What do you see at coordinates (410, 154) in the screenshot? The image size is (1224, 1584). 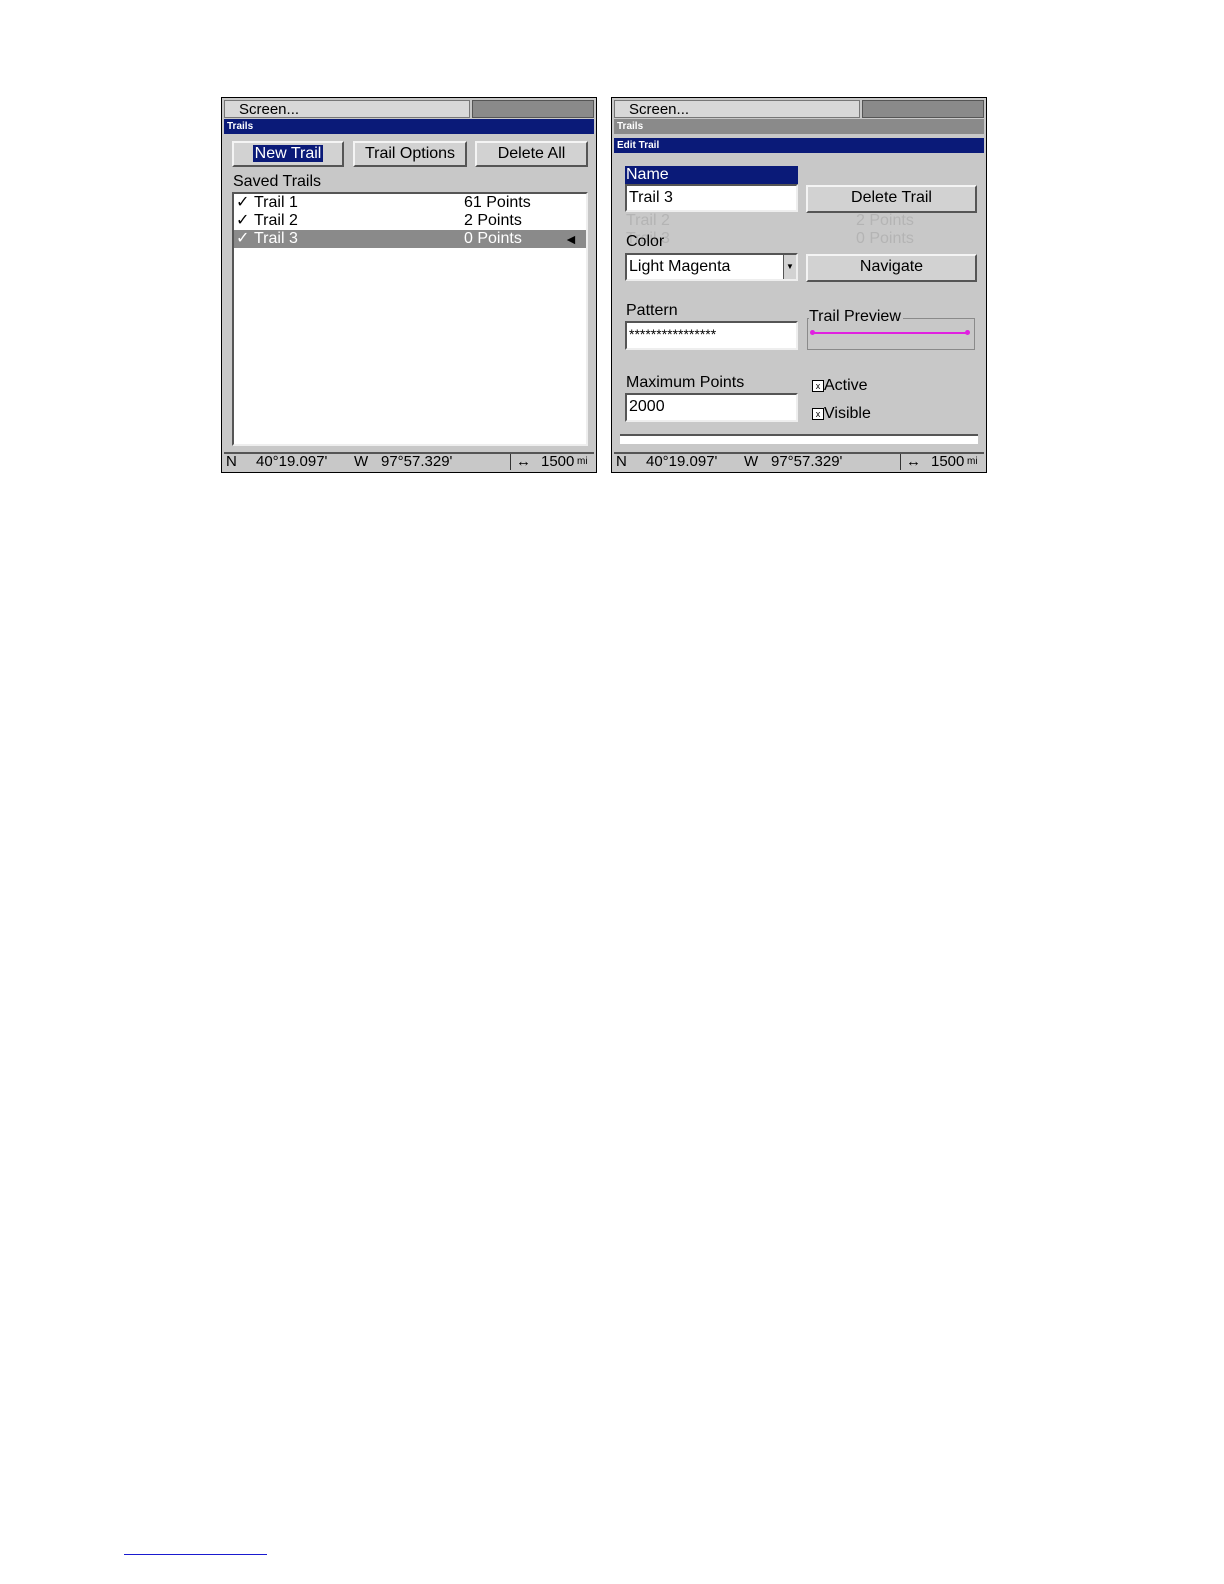 I see `trail-options-button: Trail Options` at bounding box center [410, 154].